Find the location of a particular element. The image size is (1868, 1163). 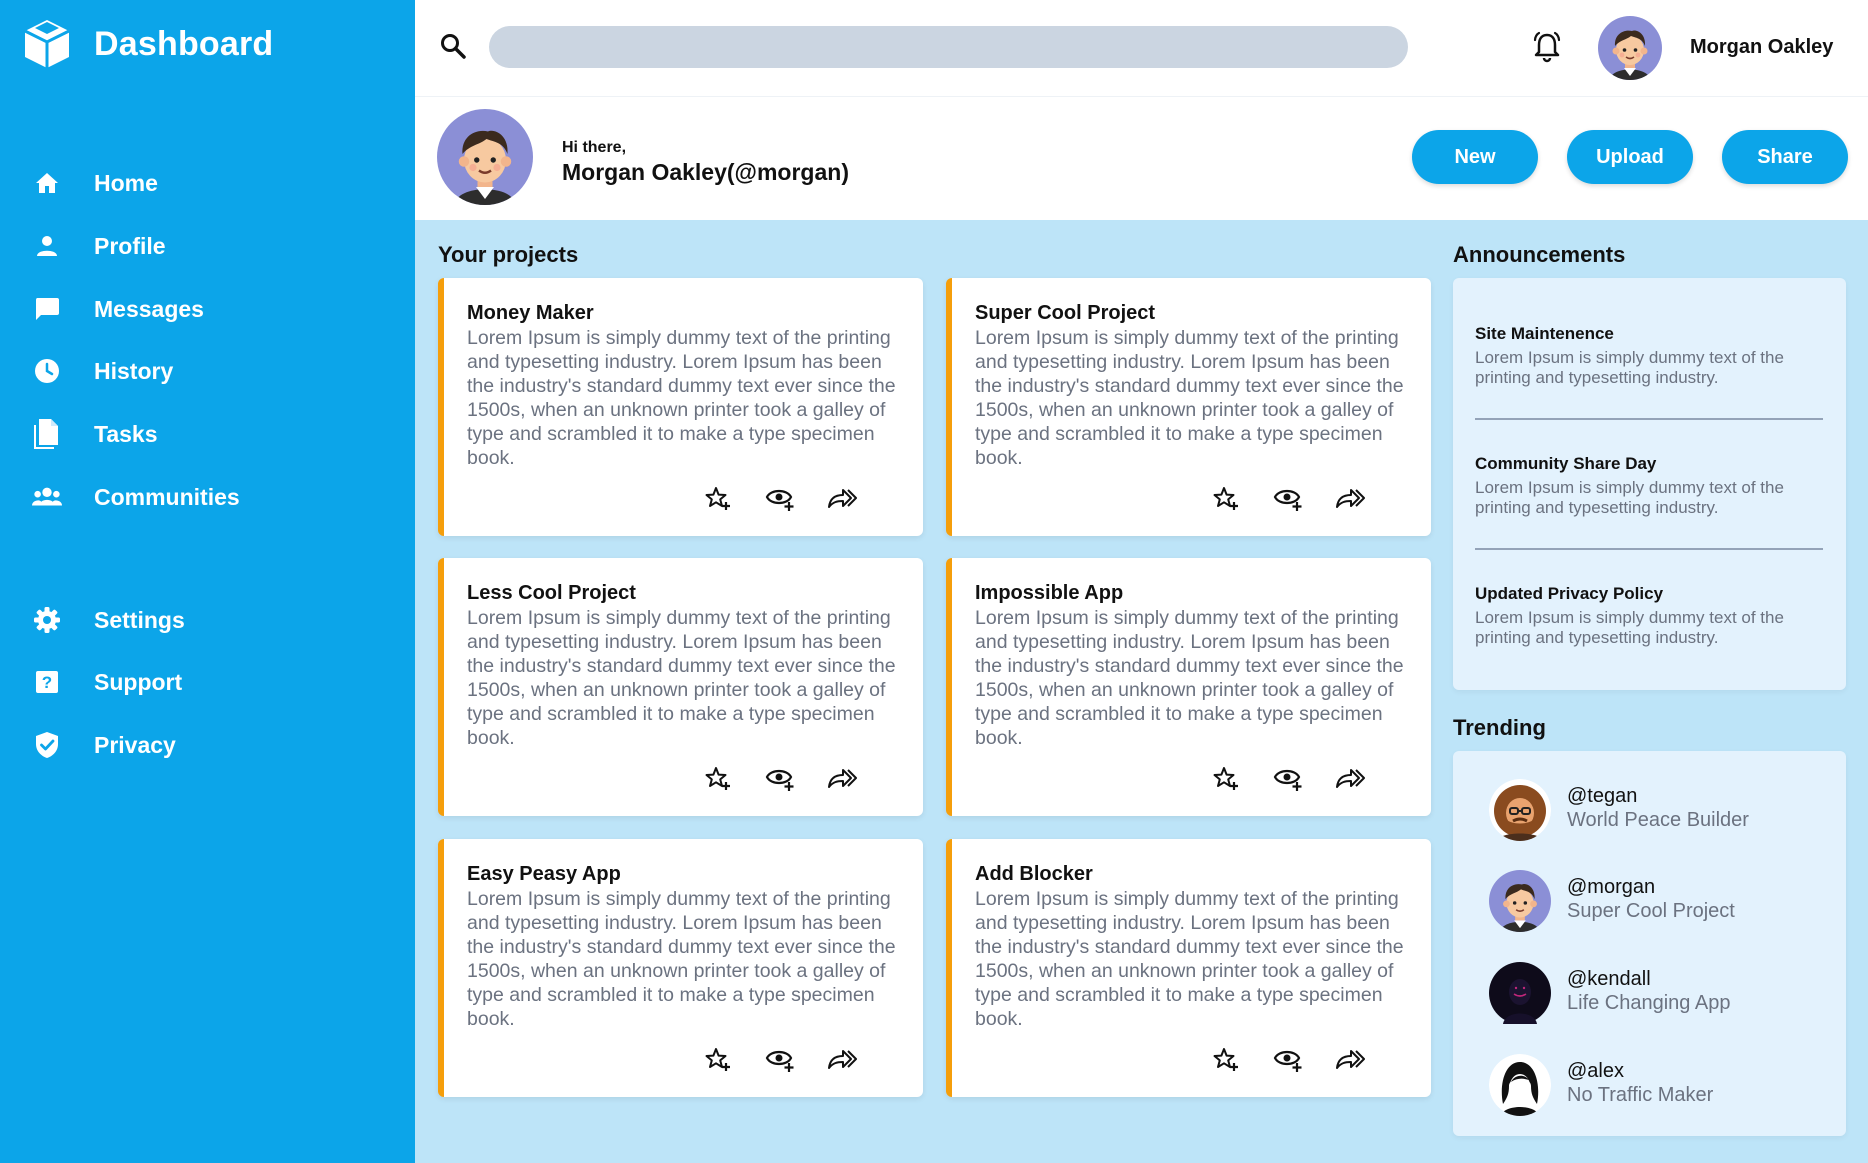

brand: Dashboard is located at coordinates (147, 44).